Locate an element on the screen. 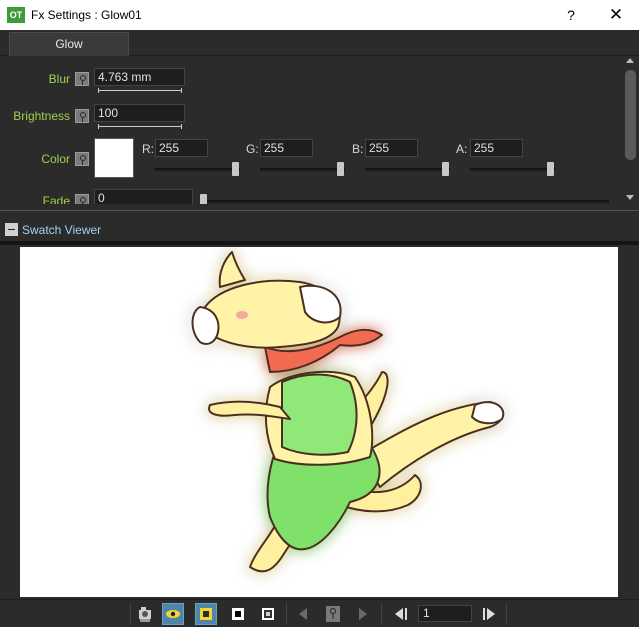 The image size is (639, 627). brightness-key-icon is located at coordinates (82, 116).